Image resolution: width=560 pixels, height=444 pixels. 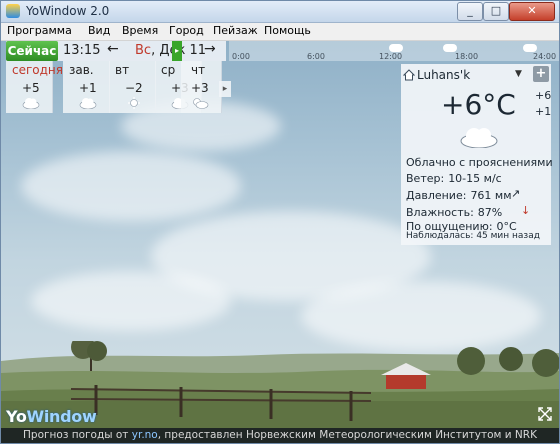 What do you see at coordinates (113, 49) in the screenshot?
I see `prev-day-arrow-icon: ←` at bounding box center [113, 49].